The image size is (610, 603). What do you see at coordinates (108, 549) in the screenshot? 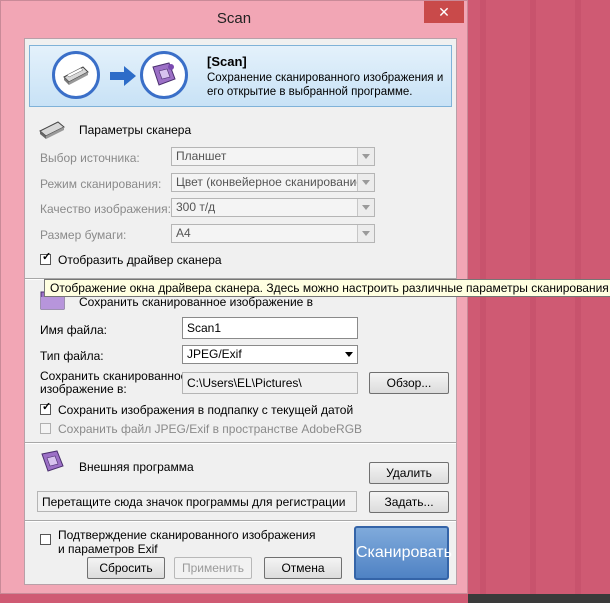
I see `confirm-label-line2: и параметров Exif` at bounding box center [108, 549].